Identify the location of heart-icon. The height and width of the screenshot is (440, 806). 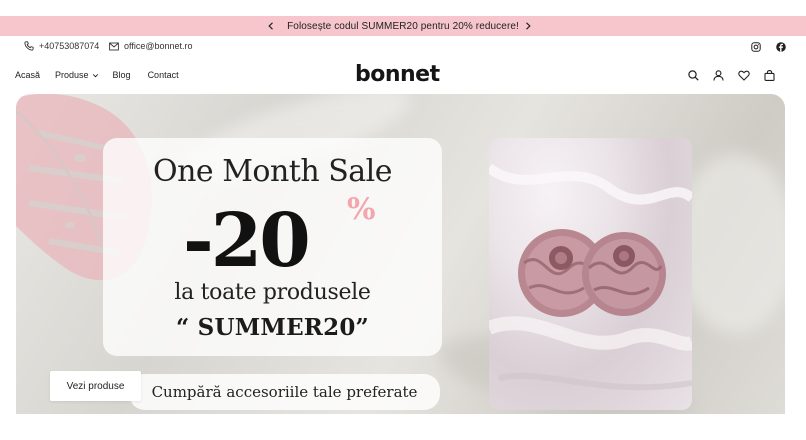
(744, 75).